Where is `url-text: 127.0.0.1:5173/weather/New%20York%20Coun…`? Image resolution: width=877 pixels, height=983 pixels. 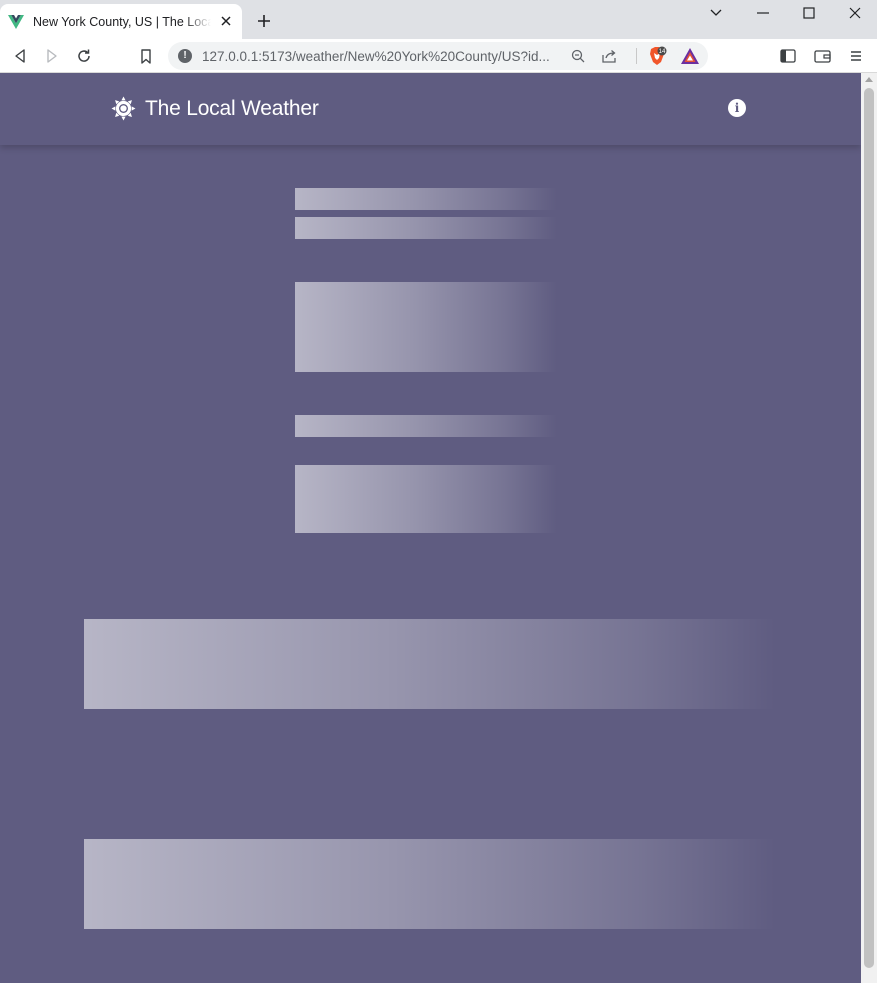 url-text: 127.0.0.1:5173/weather/New%20York%20Coun… is located at coordinates (376, 56).